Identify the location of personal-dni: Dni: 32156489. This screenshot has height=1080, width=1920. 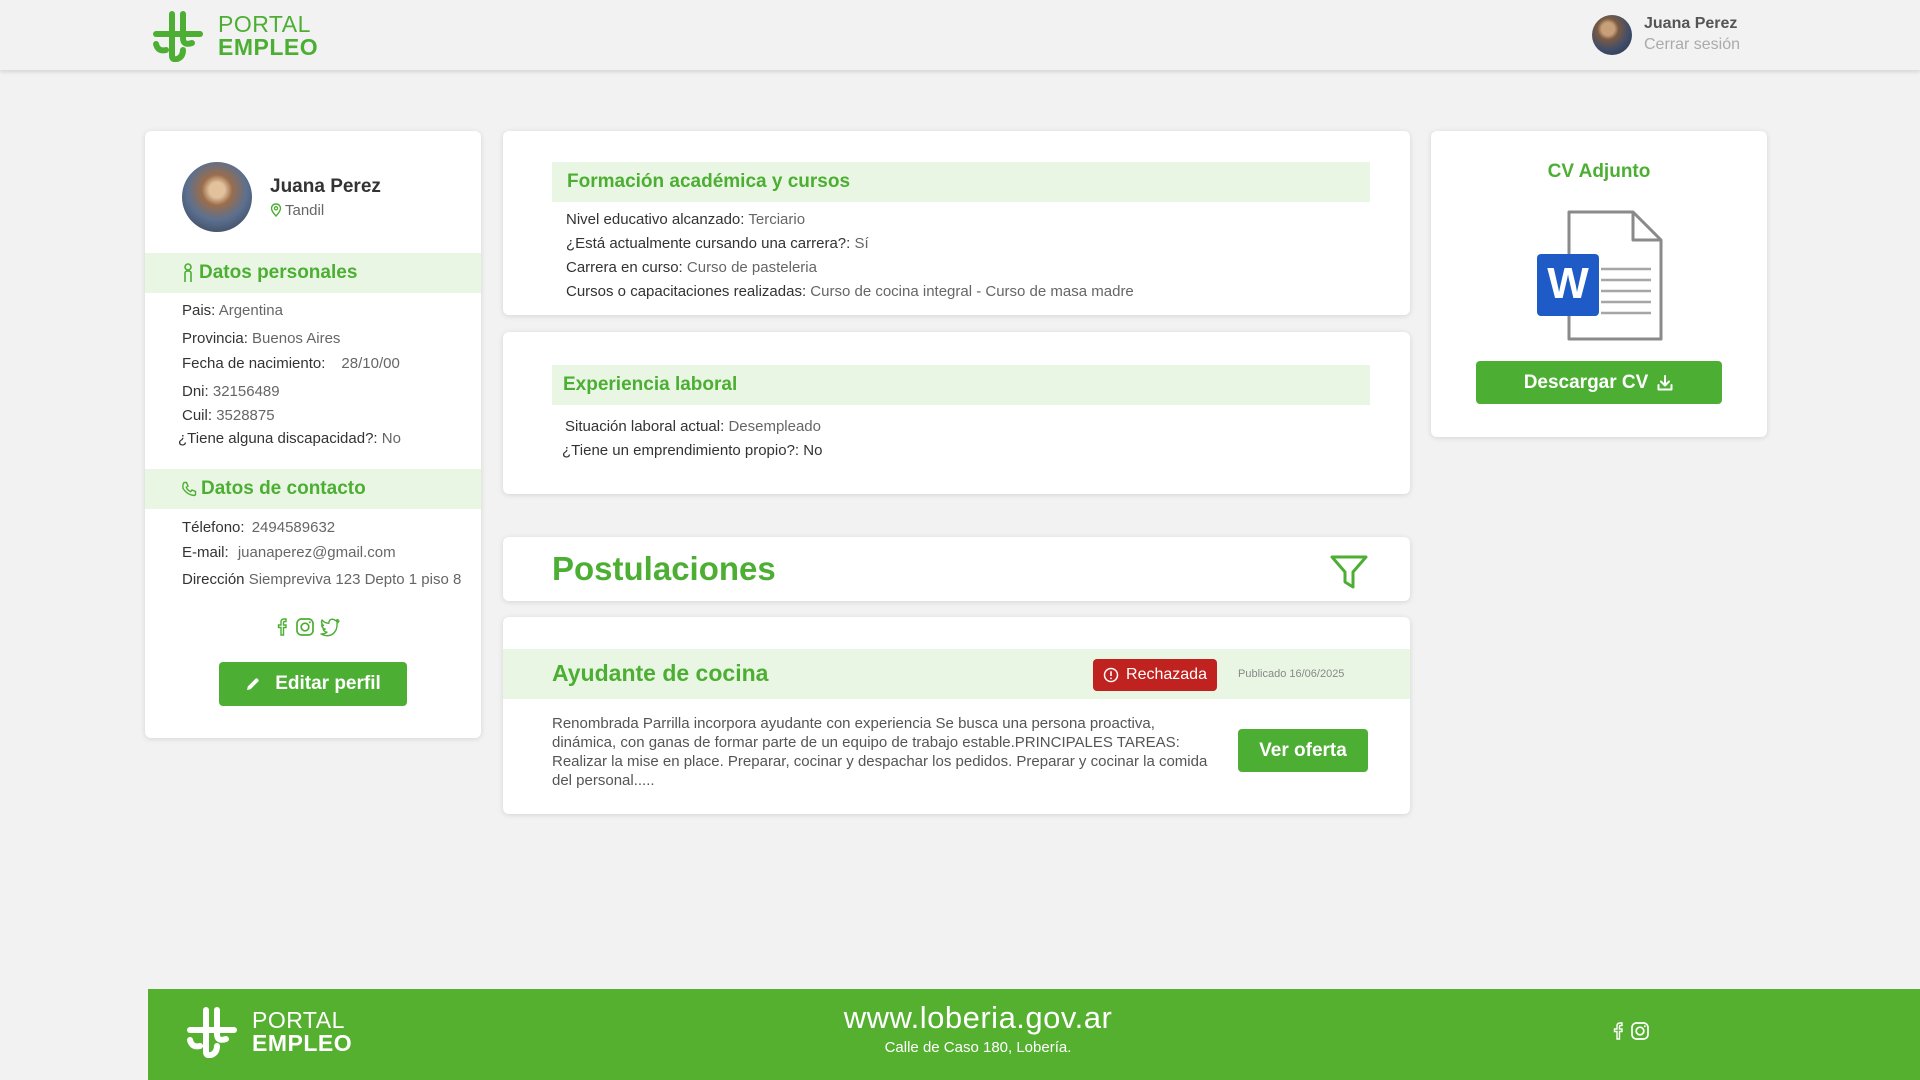
(231, 391).